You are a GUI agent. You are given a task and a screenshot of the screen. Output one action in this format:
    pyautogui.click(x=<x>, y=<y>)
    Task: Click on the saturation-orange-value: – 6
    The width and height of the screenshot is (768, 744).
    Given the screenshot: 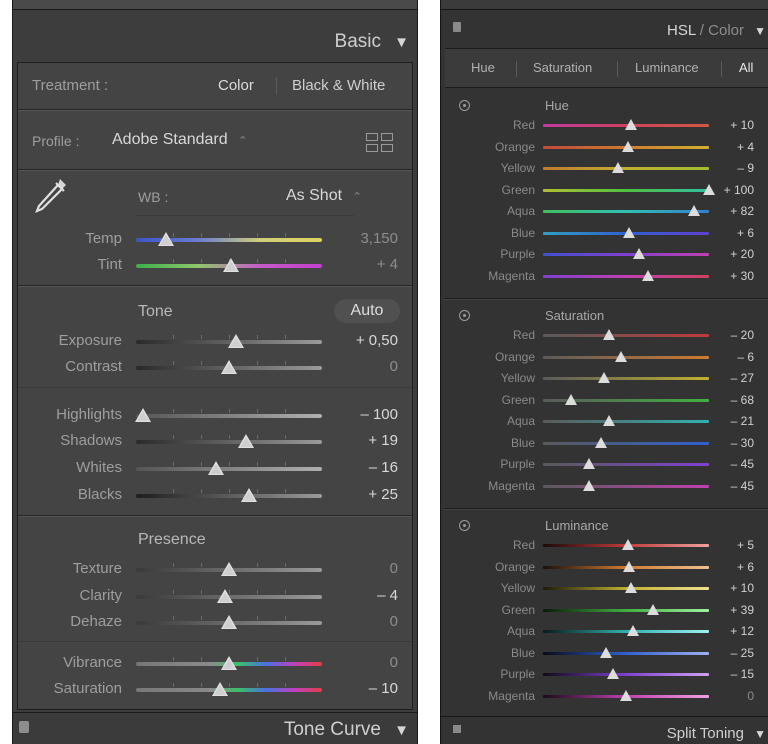 What is the action you would take?
    pyautogui.click(x=724, y=357)
    